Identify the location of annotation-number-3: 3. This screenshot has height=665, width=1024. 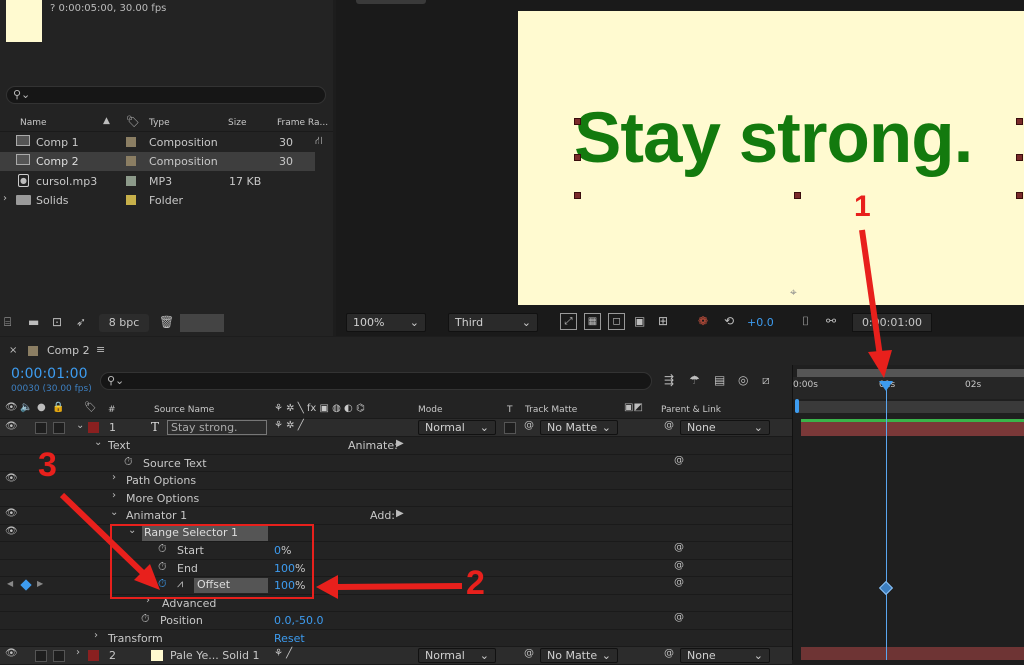
(47, 465).